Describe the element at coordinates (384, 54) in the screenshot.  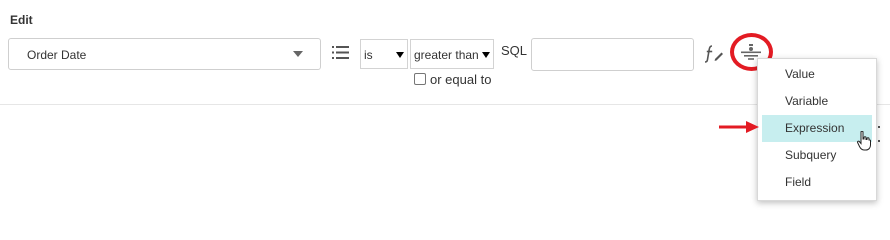
I see `is-select: is` at that location.